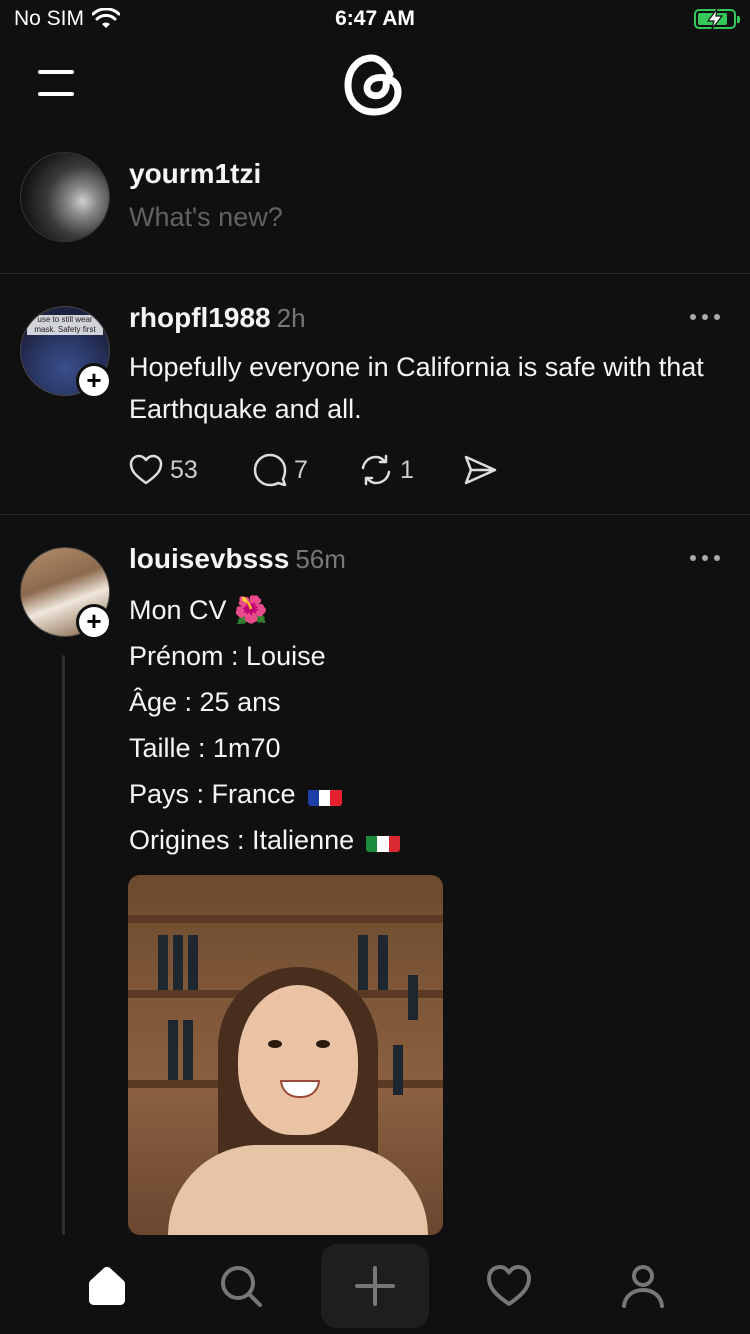 This screenshot has height=1334, width=750. I want to click on status-bar: No SIM 6:47 AM, so click(375, 21).